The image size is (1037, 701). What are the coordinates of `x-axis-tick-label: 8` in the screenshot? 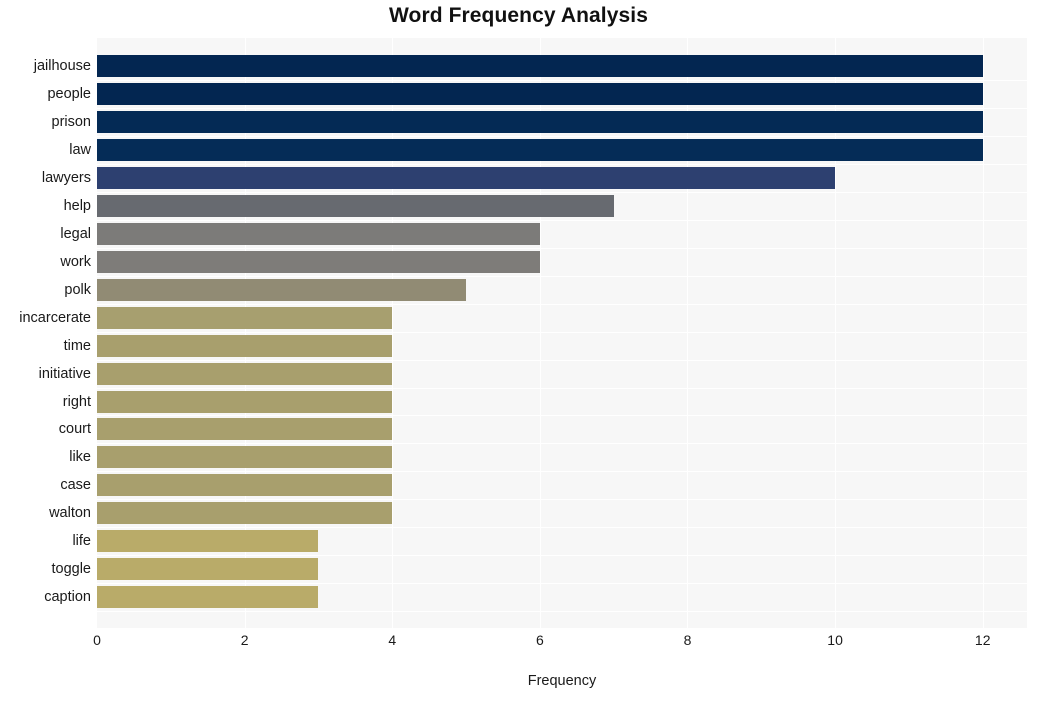 It's located at (687, 640).